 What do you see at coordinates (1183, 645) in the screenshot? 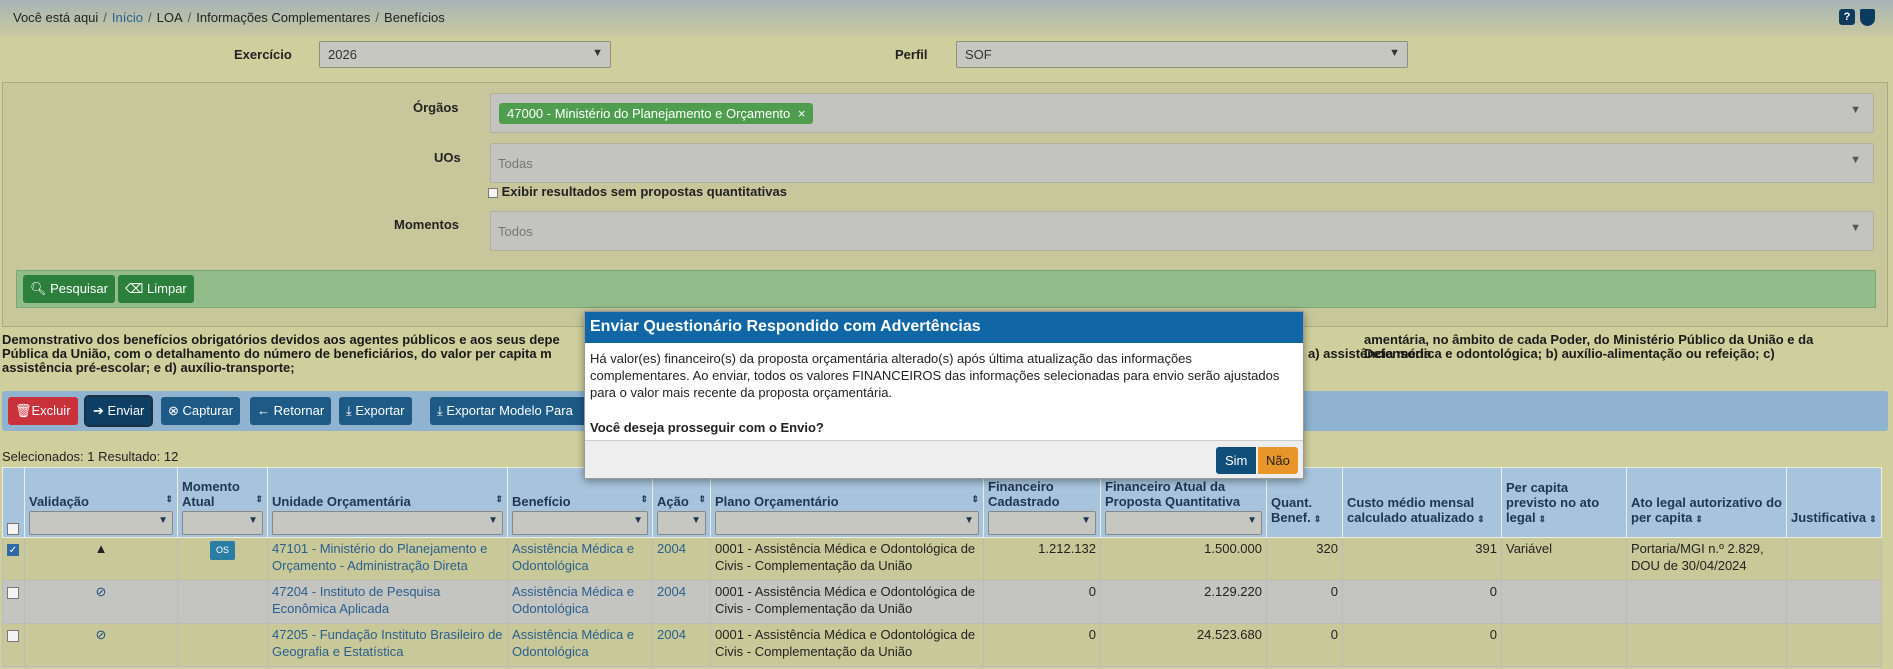
I see `fin-atual-cell: 24.523.680` at bounding box center [1183, 645].